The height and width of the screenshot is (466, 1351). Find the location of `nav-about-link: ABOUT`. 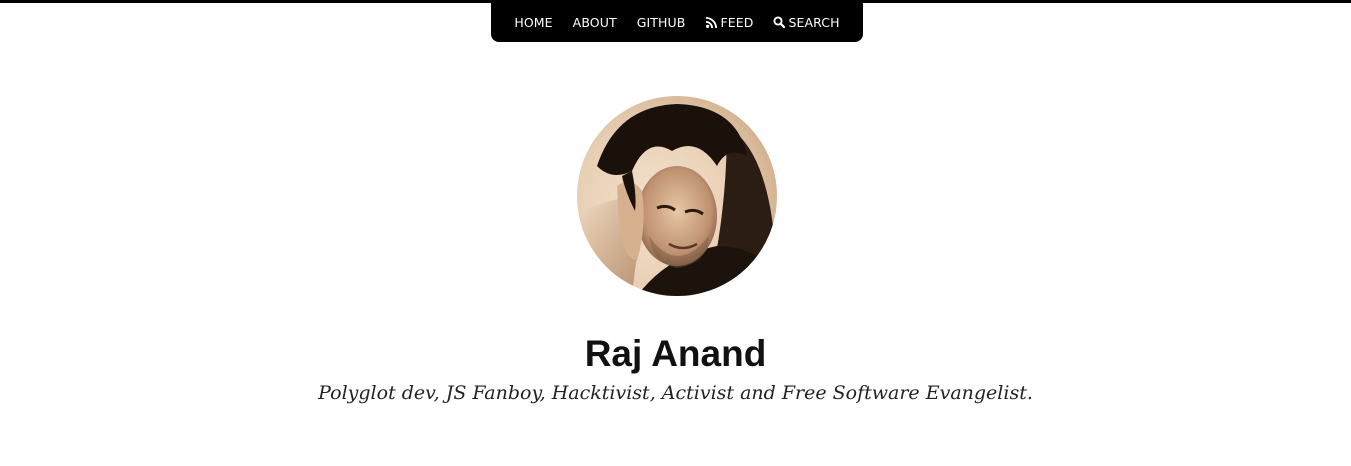

nav-about-link: ABOUT is located at coordinates (595, 22).